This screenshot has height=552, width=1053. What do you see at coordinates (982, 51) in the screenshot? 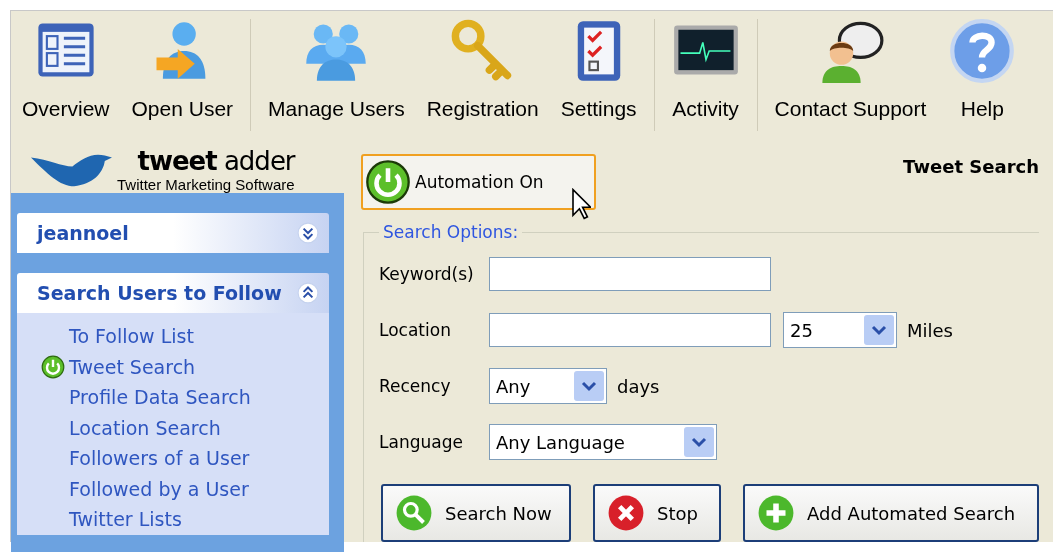
I see `help-icon` at bounding box center [982, 51].